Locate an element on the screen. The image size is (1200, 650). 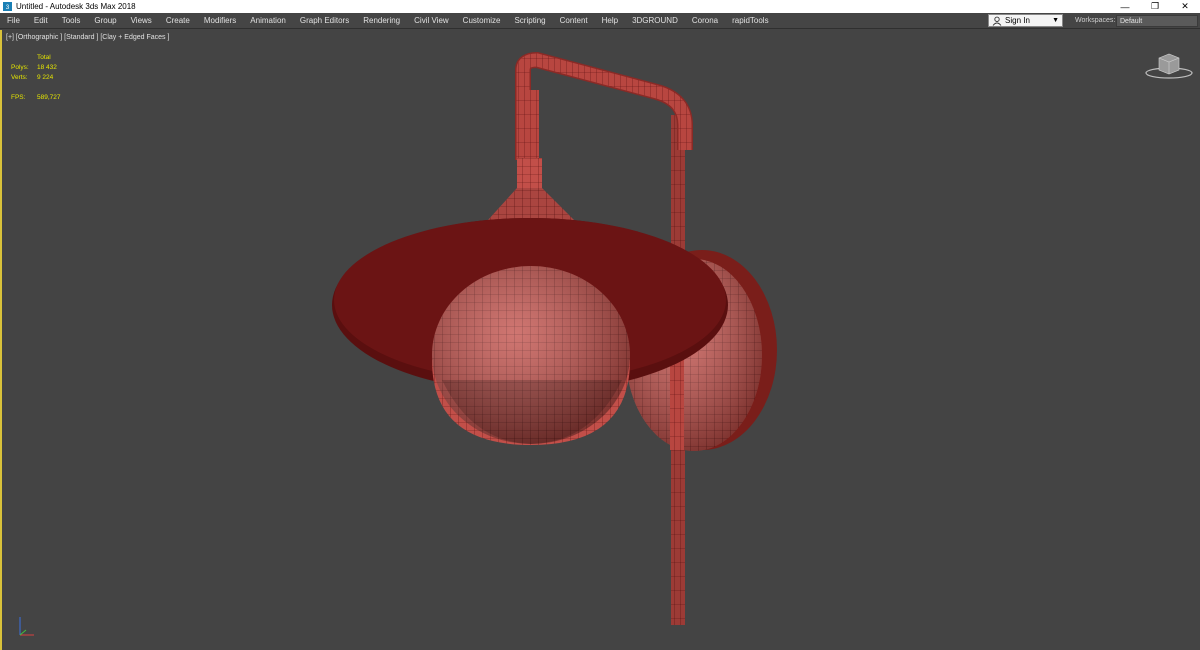
fps-label: FPS: is located at coordinates (18, 97).